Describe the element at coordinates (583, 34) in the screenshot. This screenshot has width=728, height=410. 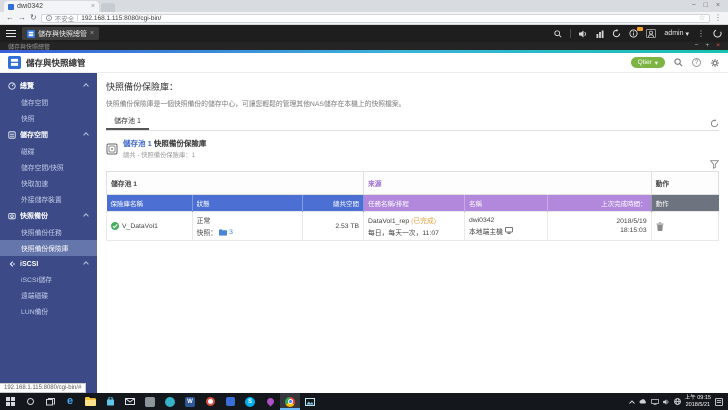
I see `volume-icon` at that location.